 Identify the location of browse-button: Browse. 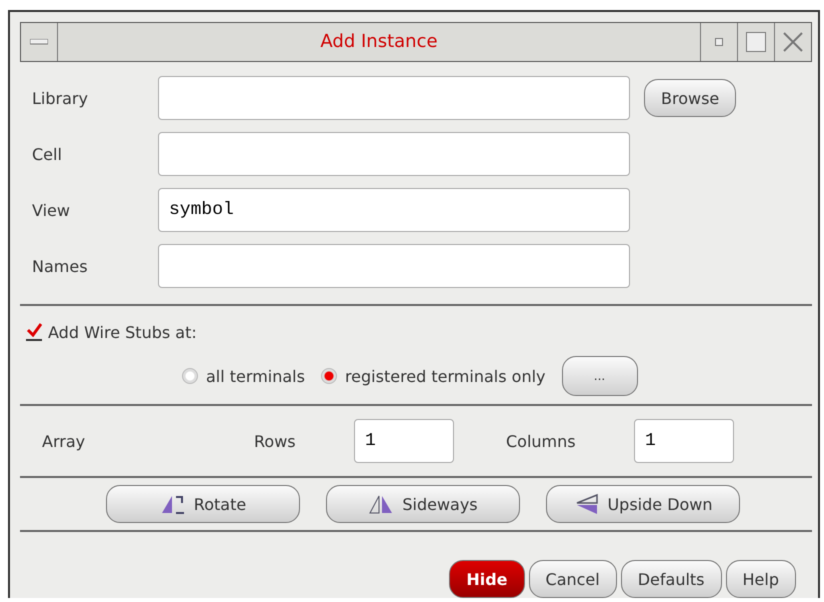
(690, 98).